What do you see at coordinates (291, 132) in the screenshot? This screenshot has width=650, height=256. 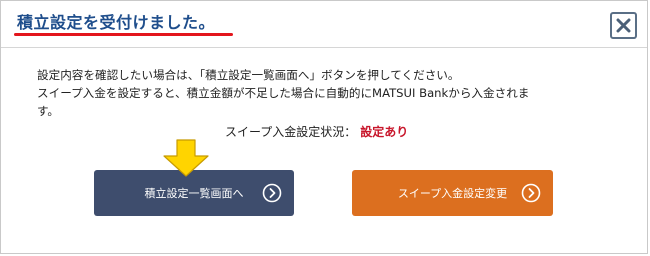 I see `sweep-status-label: スイープ入金設定状況：` at bounding box center [291, 132].